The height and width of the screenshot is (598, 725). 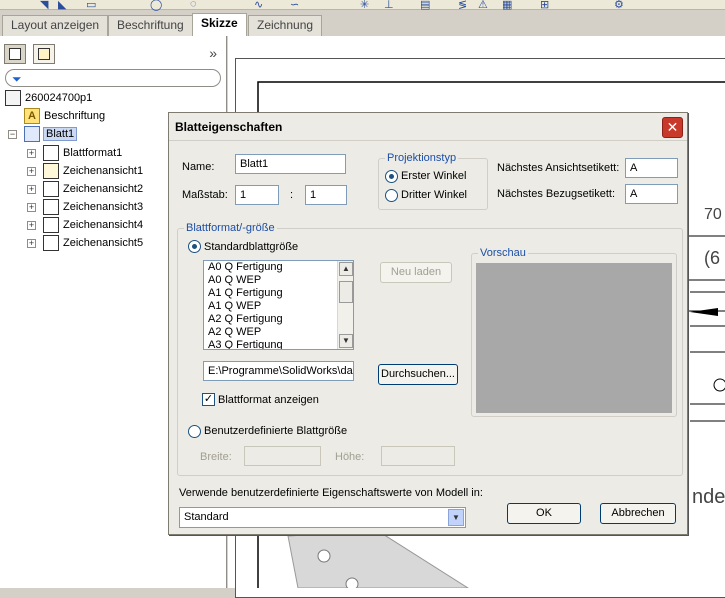 What do you see at coordinates (194, 246) in the screenshot?
I see `standard-size-radio` at bounding box center [194, 246].